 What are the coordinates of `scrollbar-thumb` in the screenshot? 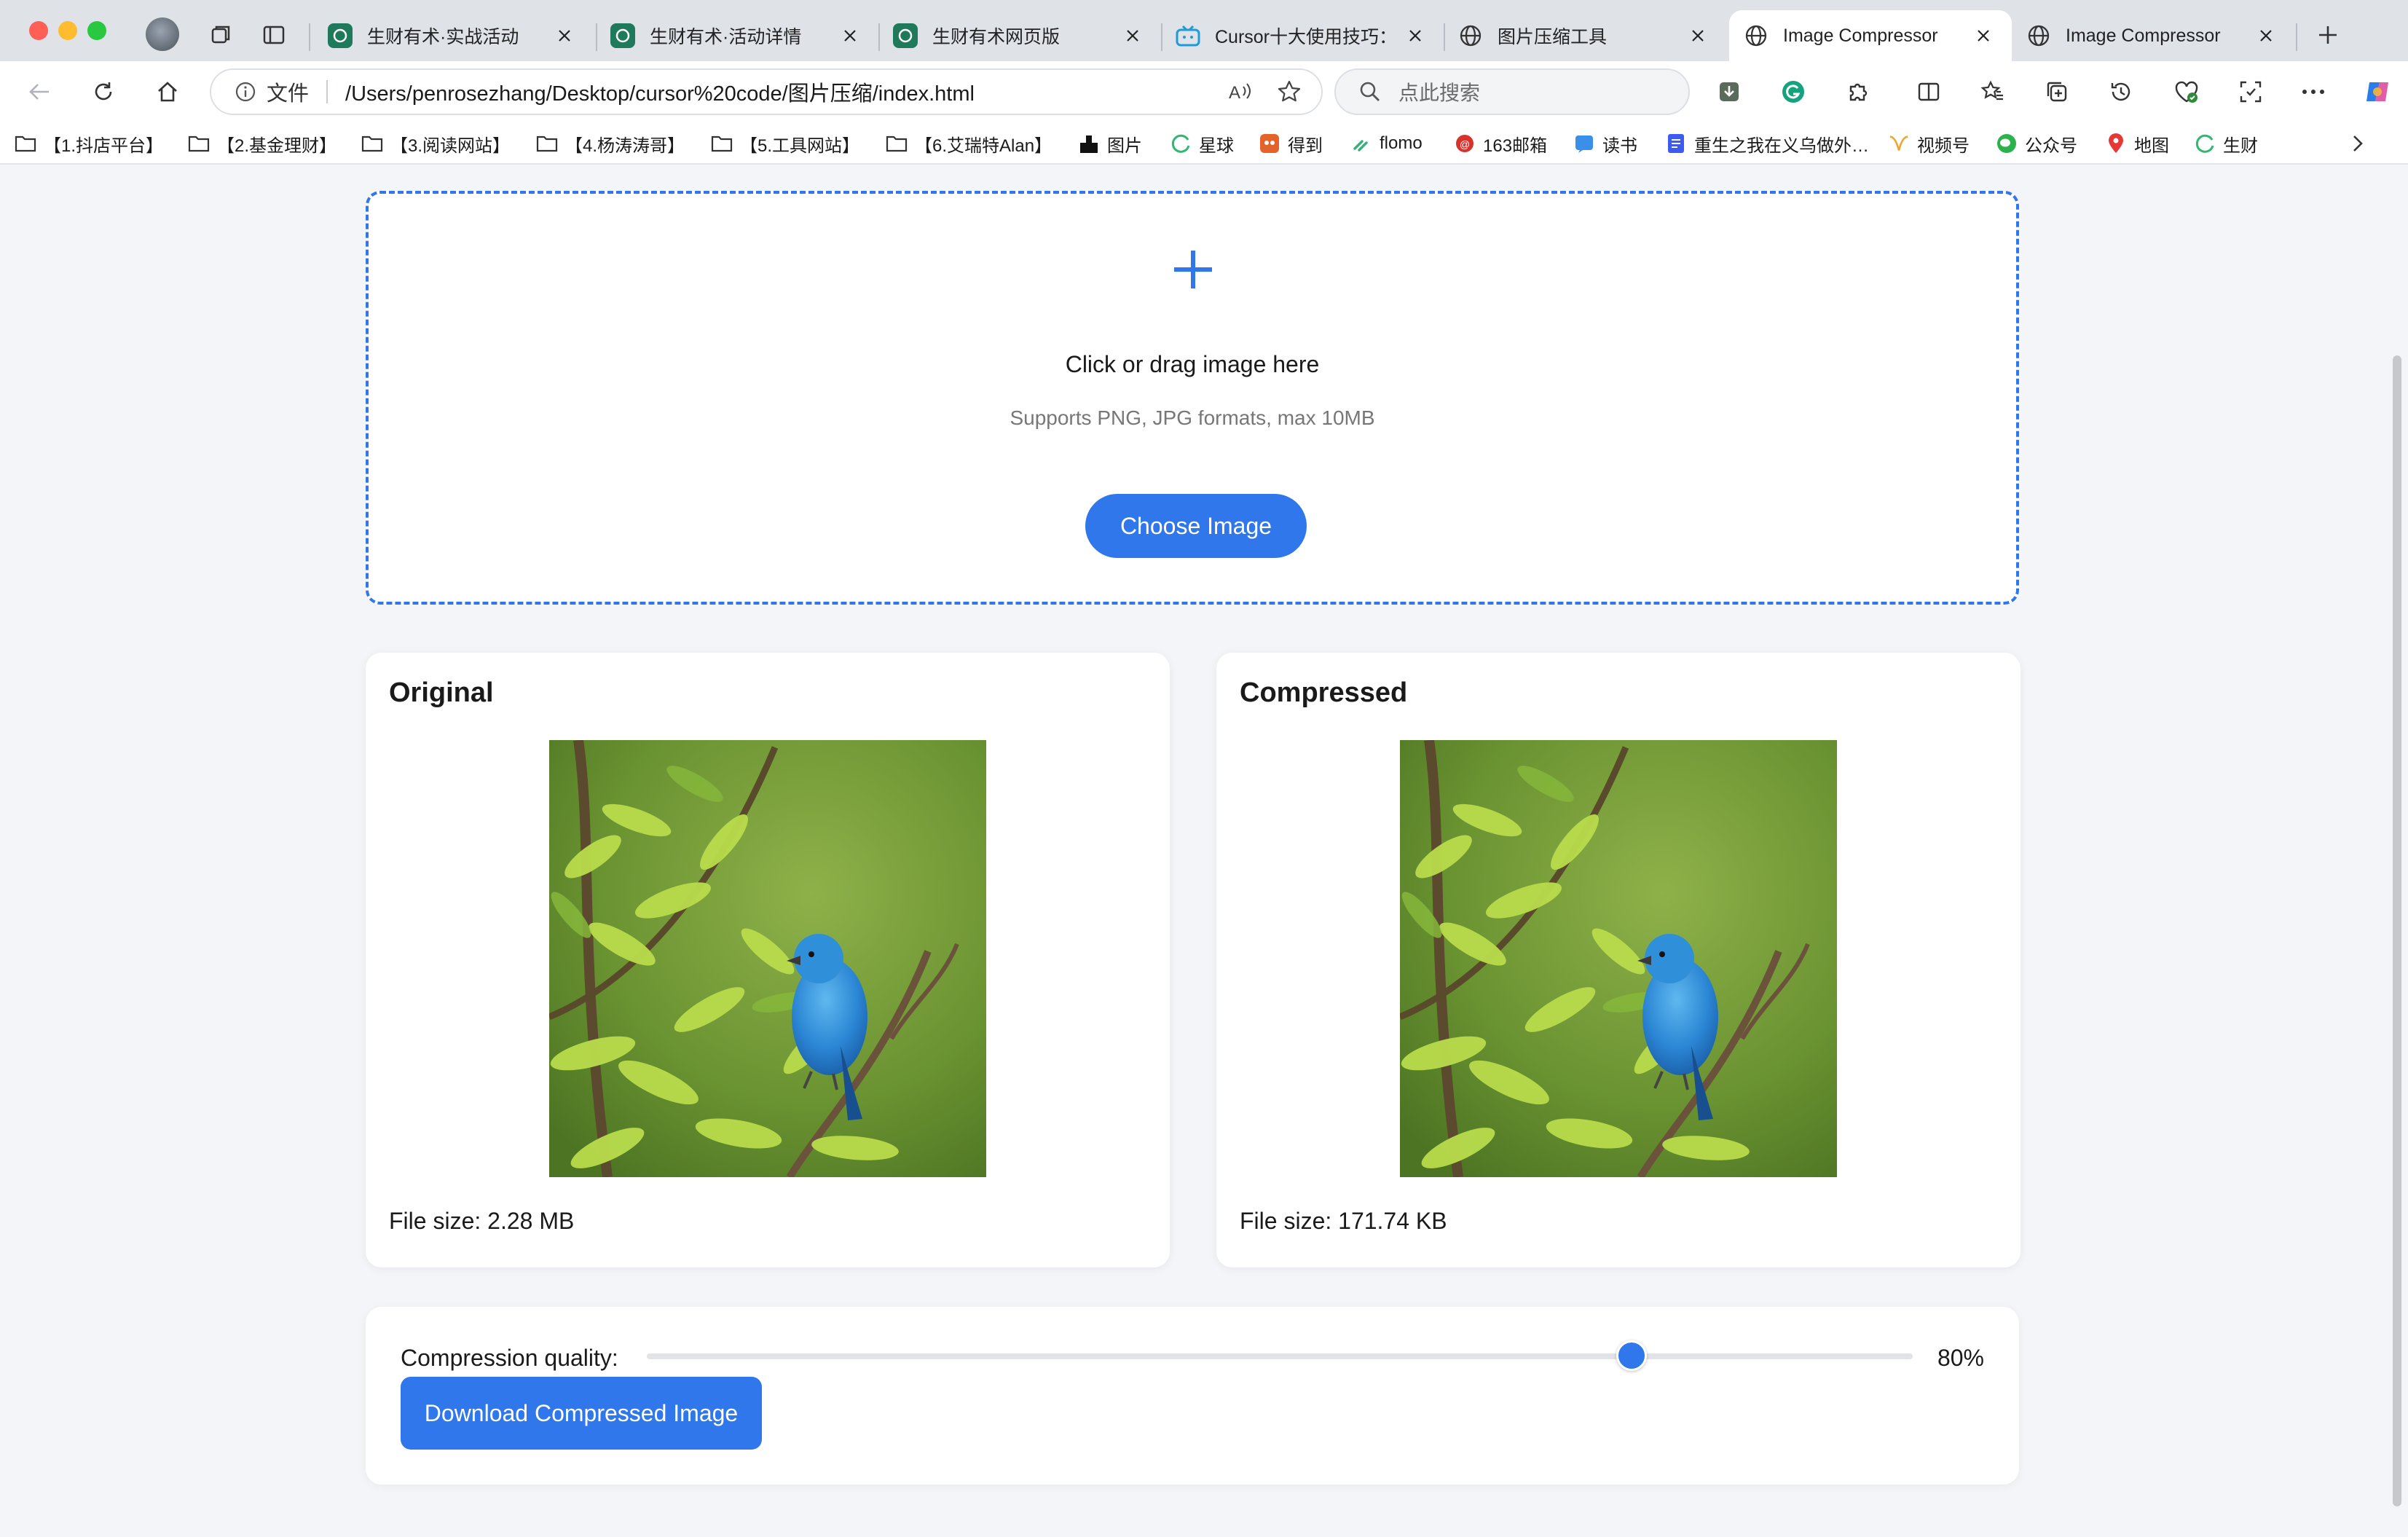 It's located at (2397, 931).